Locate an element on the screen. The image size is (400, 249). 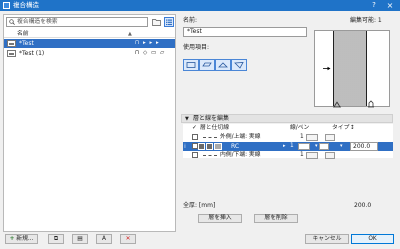
table-row: ⁞ RC ▸ 1 ▾ ▾ 200.0 is located at coordinates (288, 146).